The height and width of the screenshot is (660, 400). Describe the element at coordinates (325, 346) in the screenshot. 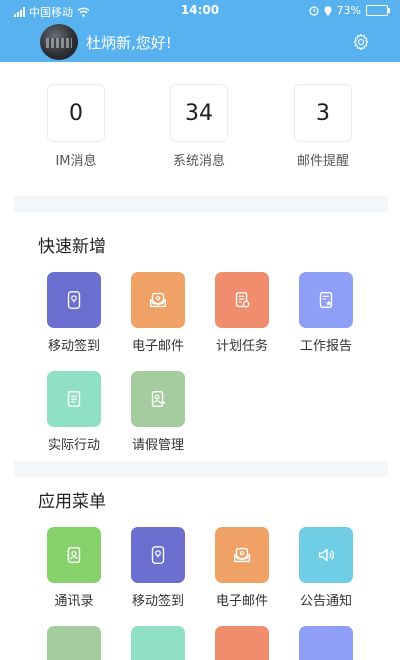

I see `tile-label: 工作报告` at that location.